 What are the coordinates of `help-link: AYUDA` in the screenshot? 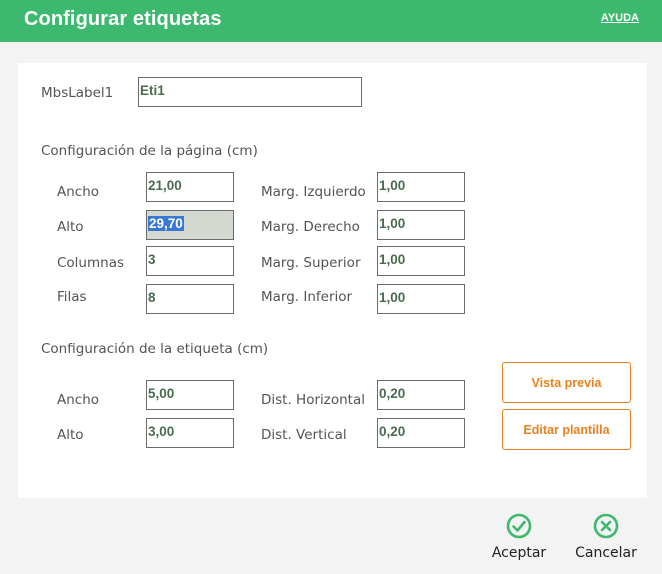 It's located at (620, 18).